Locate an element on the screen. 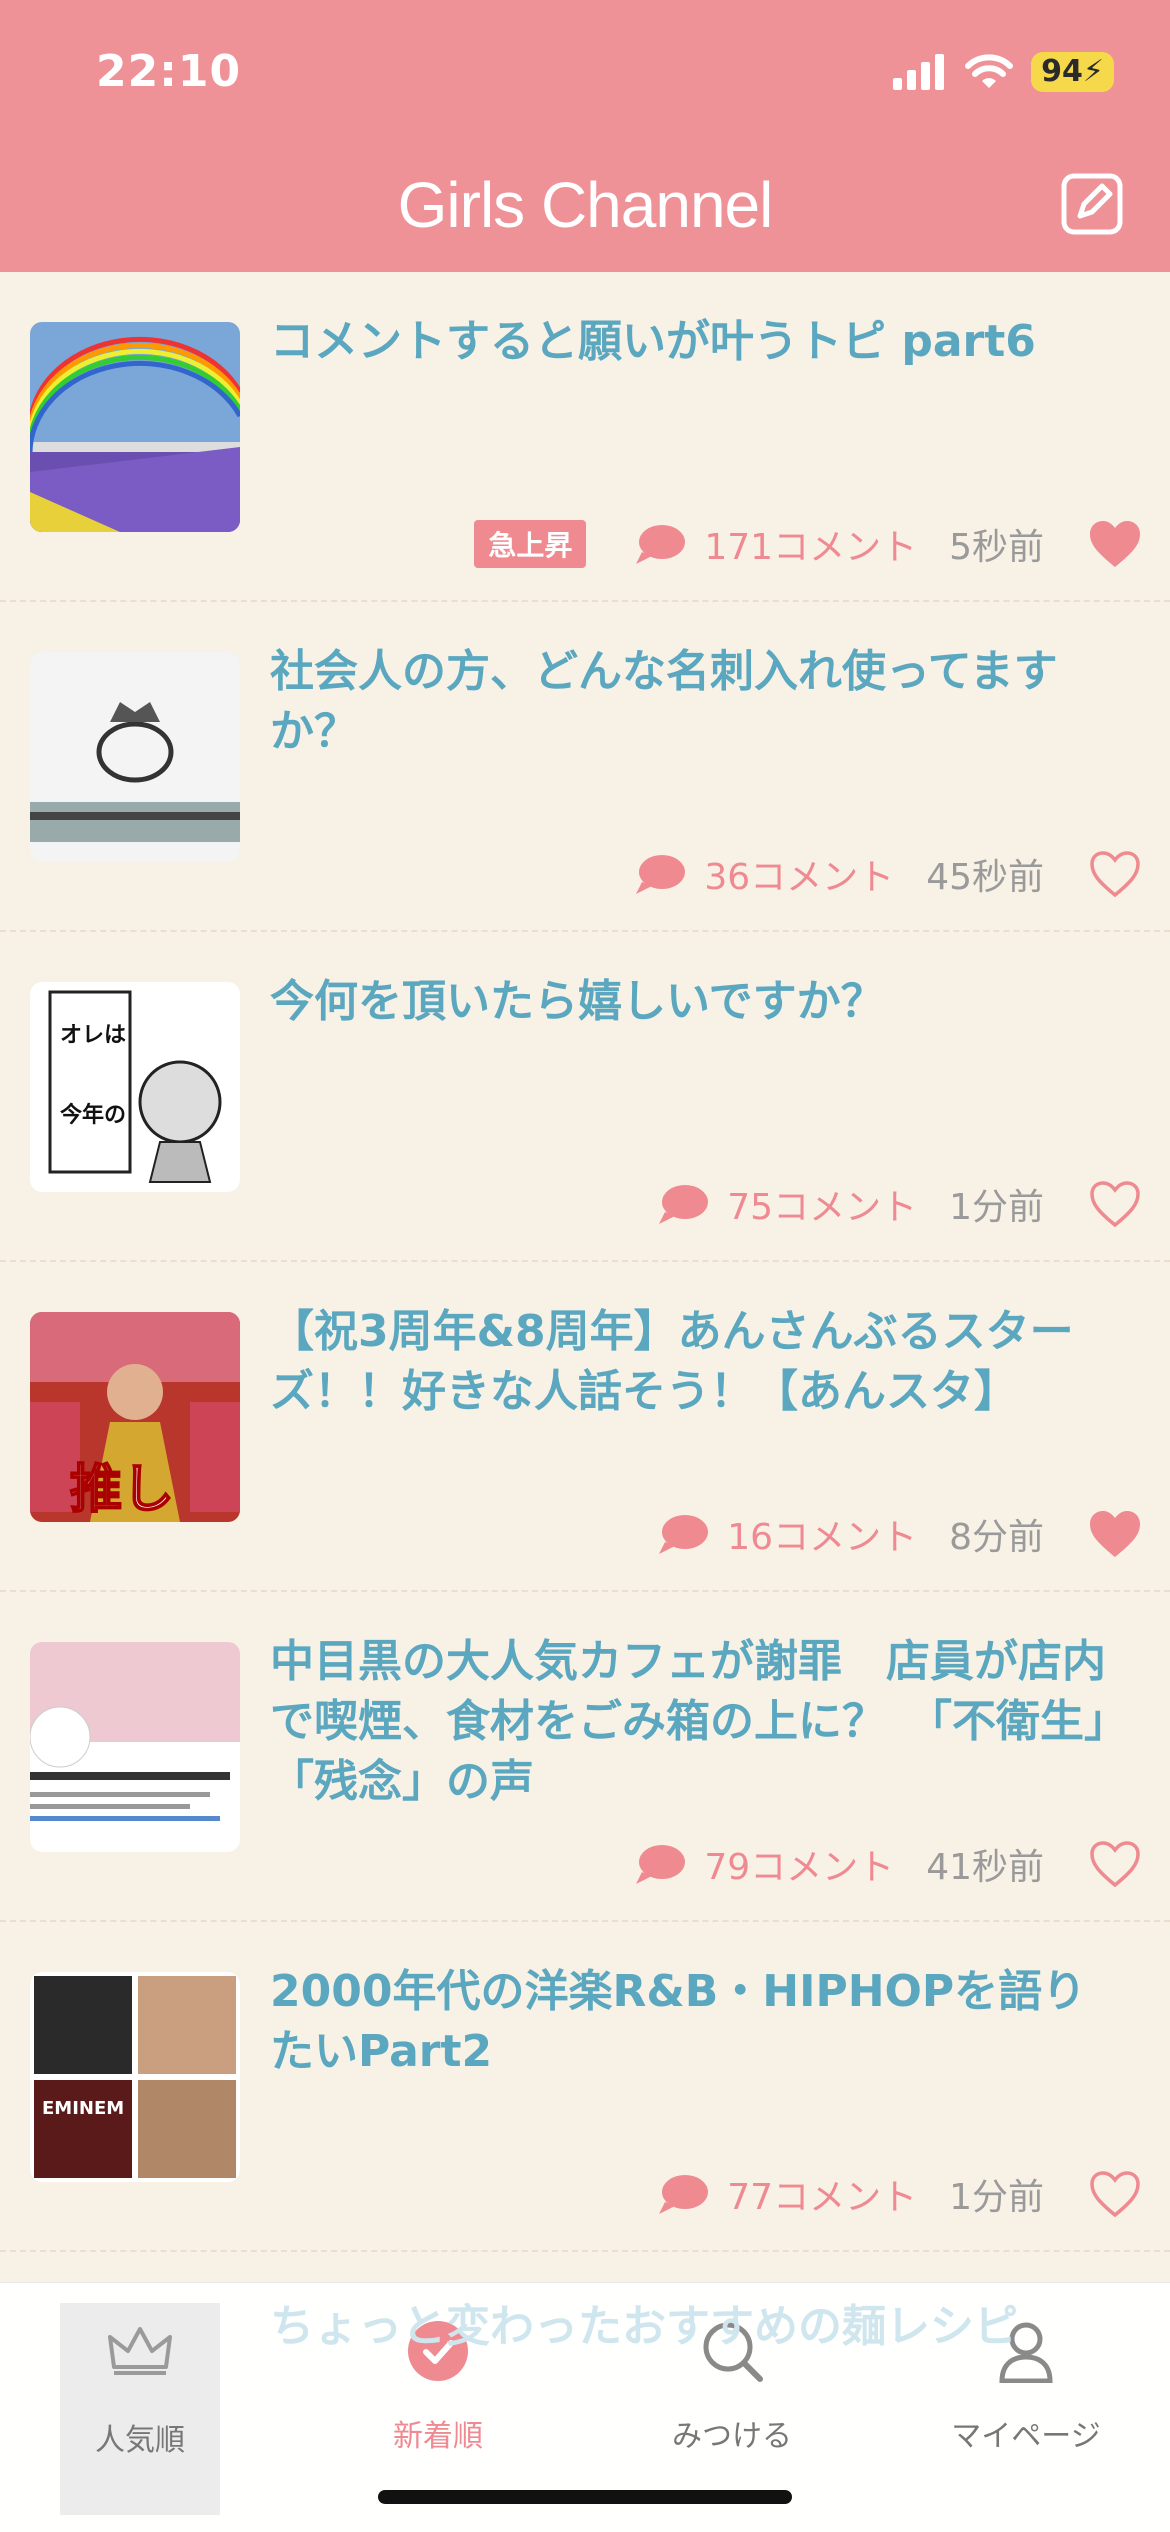 The height and width of the screenshot is (2532, 1170). app-title: Girls Channel is located at coordinates (585, 205).